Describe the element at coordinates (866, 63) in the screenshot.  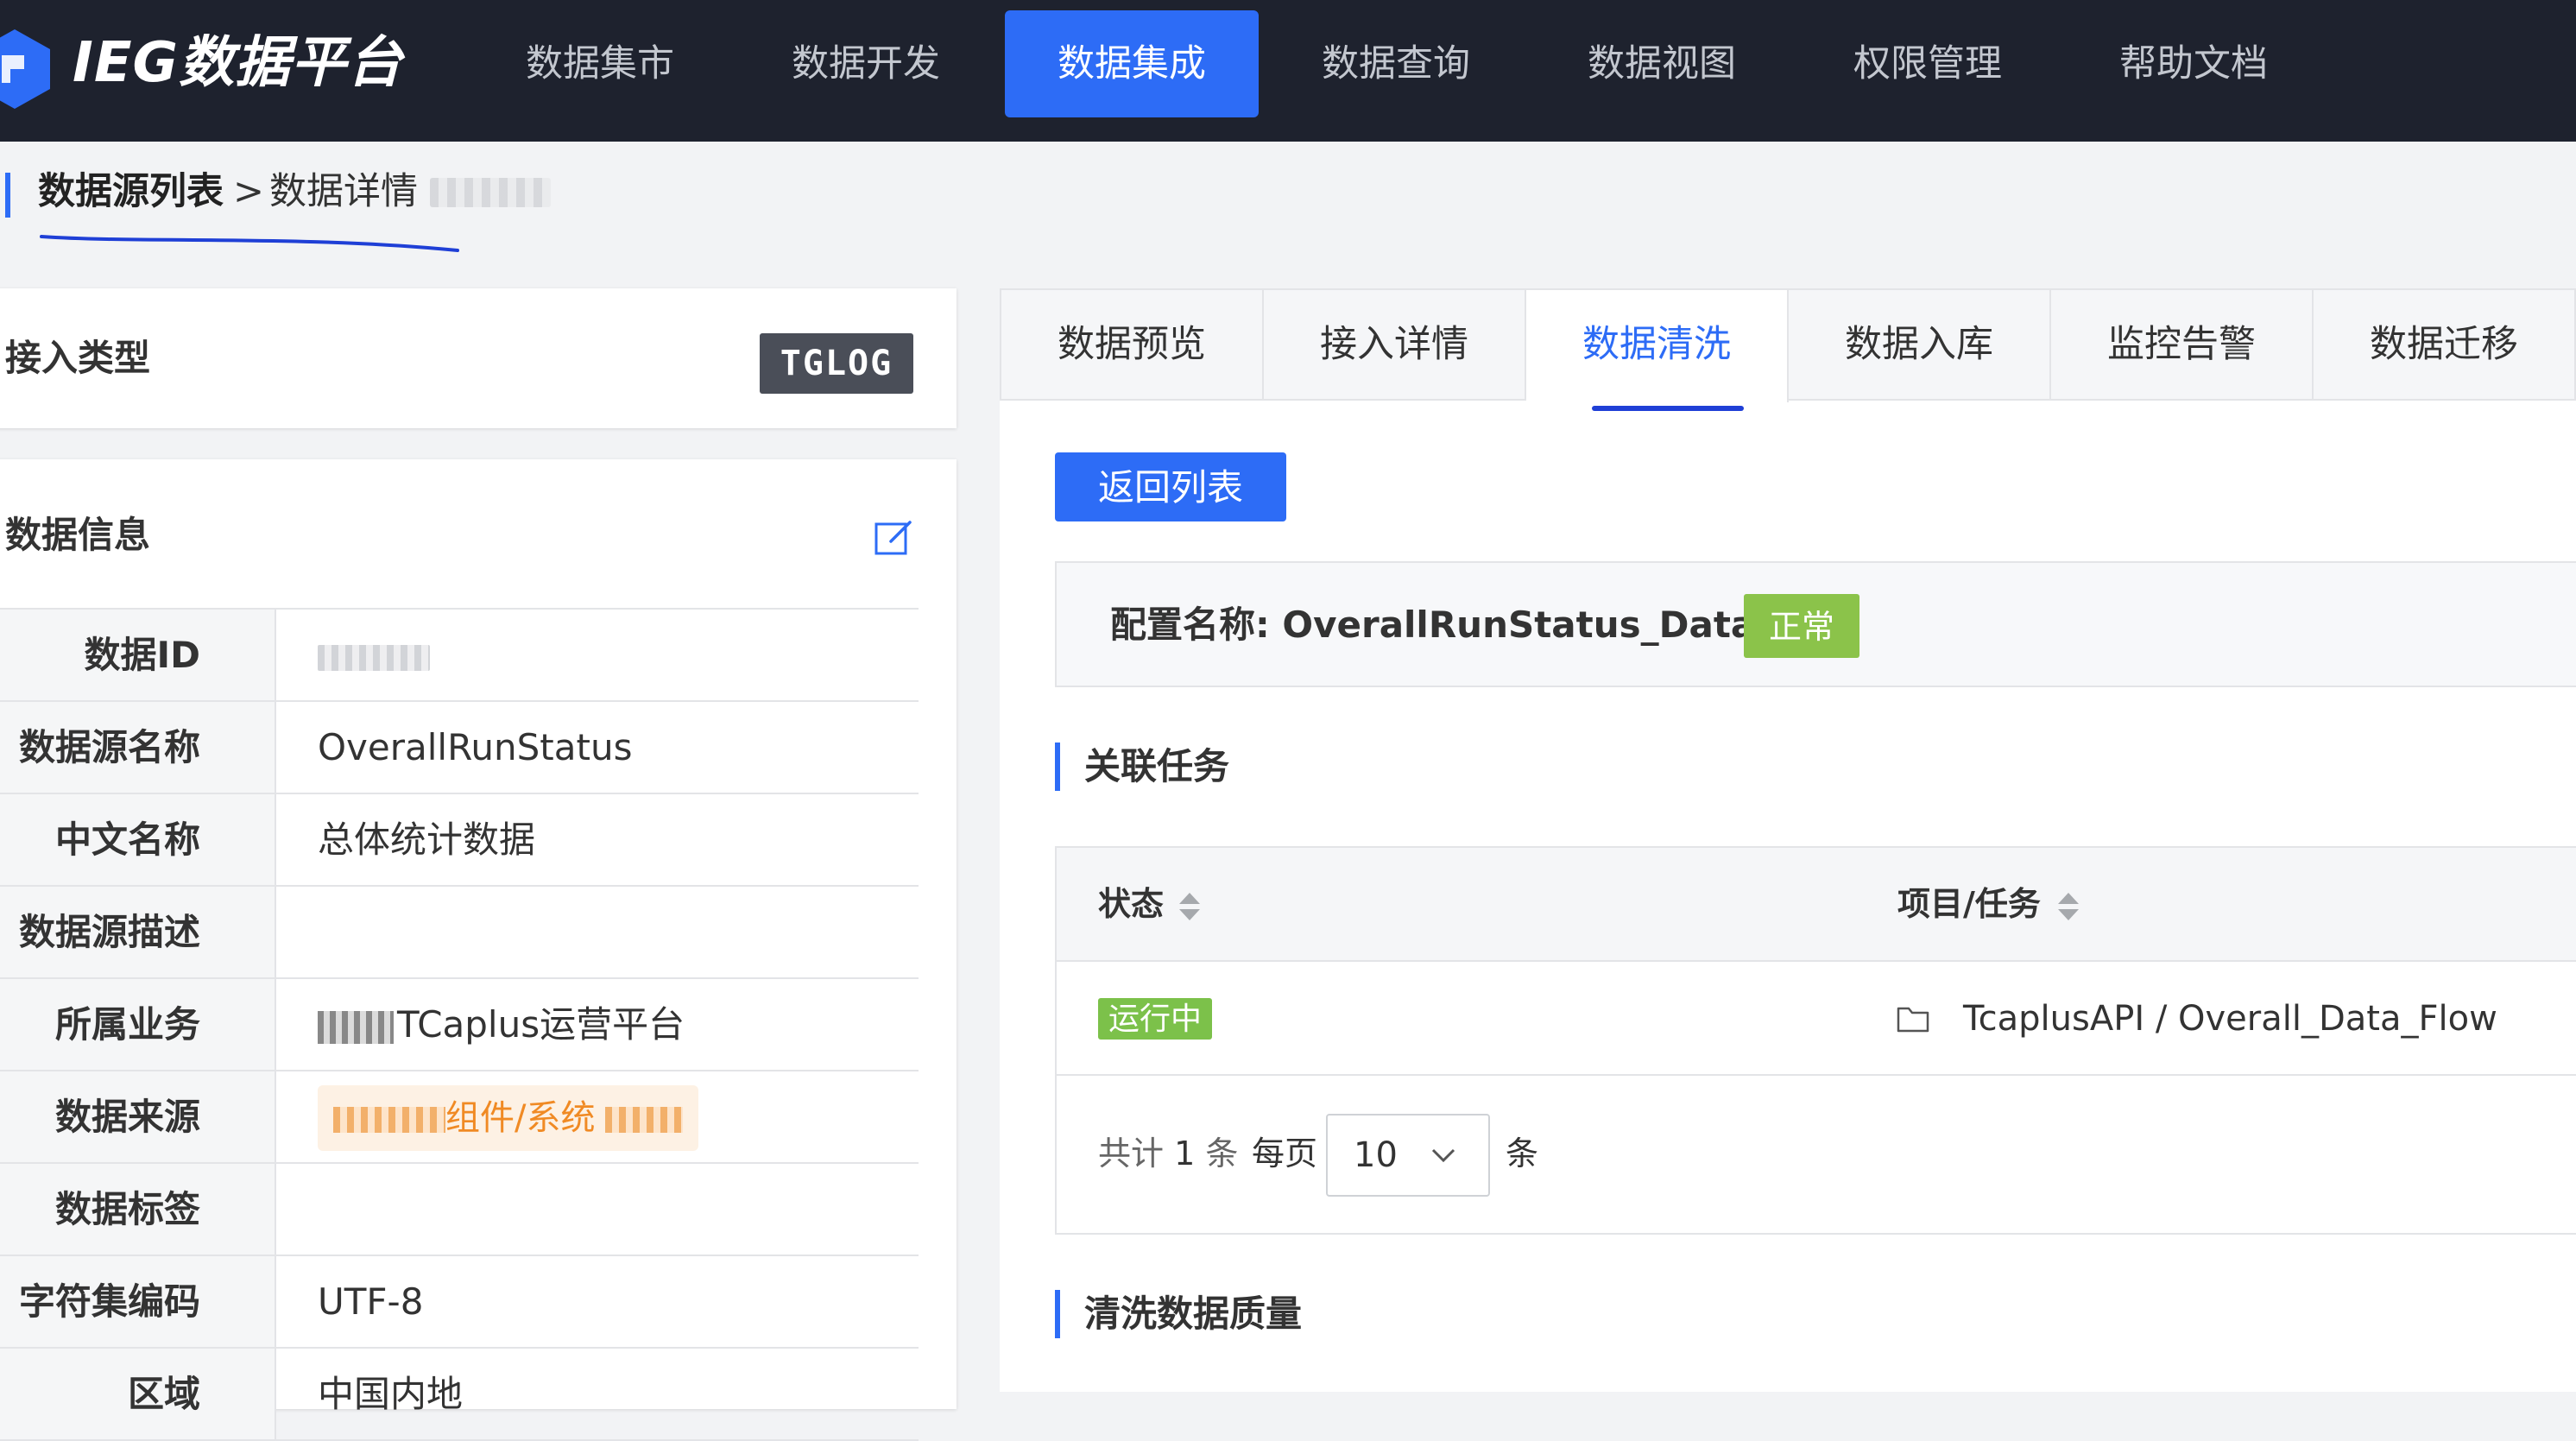
I see `nav-data-development: 数据开发` at that location.